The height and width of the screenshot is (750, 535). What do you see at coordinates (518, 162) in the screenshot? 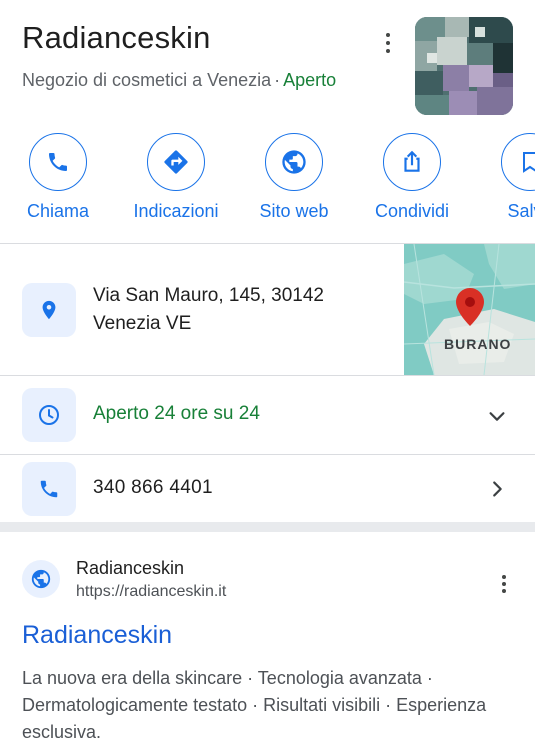
I see `bookmark-icon` at bounding box center [518, 162].